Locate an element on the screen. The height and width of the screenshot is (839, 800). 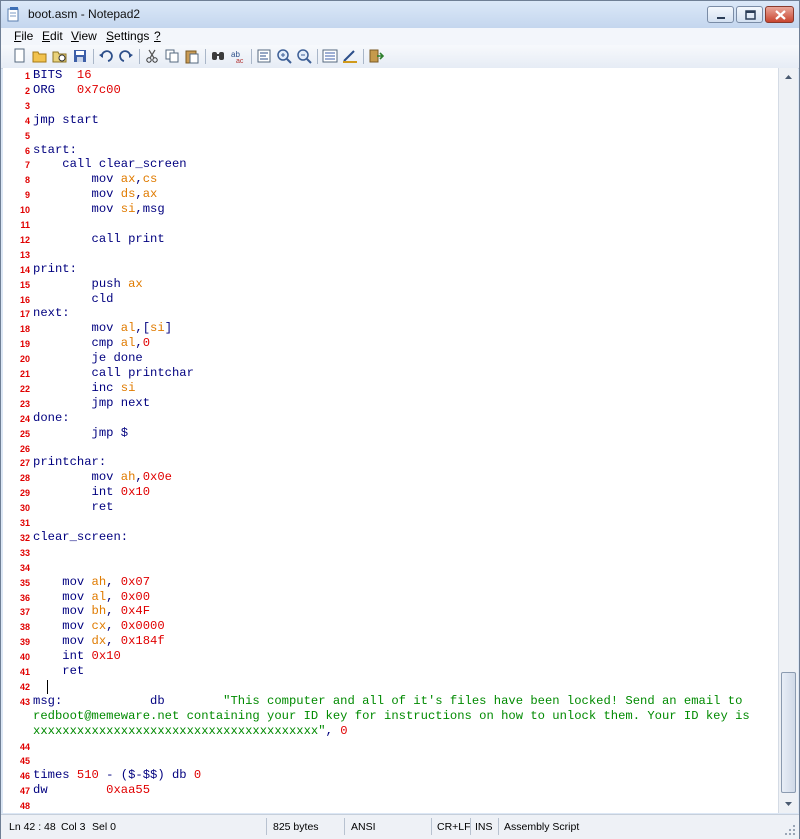
word-wrap-button is located at coordinates (264, 56).